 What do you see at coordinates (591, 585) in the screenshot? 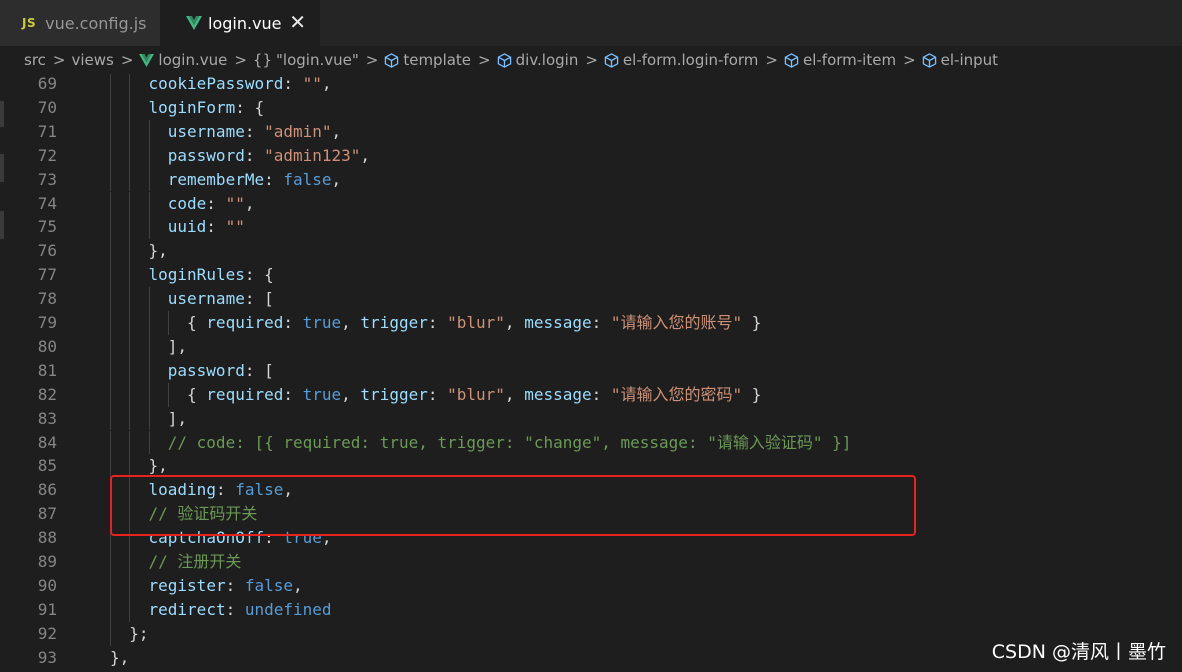
I see `code-line: 90 register: false,` at bounding box center [591, 585].